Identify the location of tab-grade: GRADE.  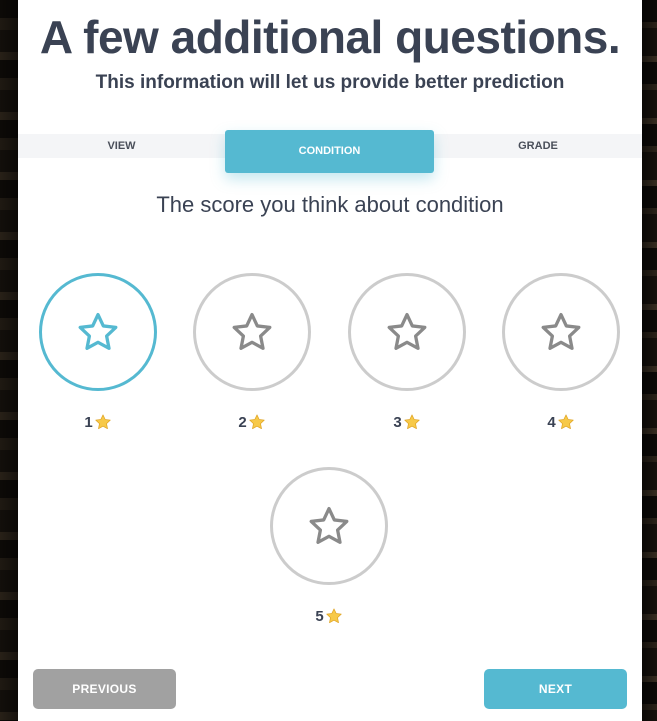
(538, 146).